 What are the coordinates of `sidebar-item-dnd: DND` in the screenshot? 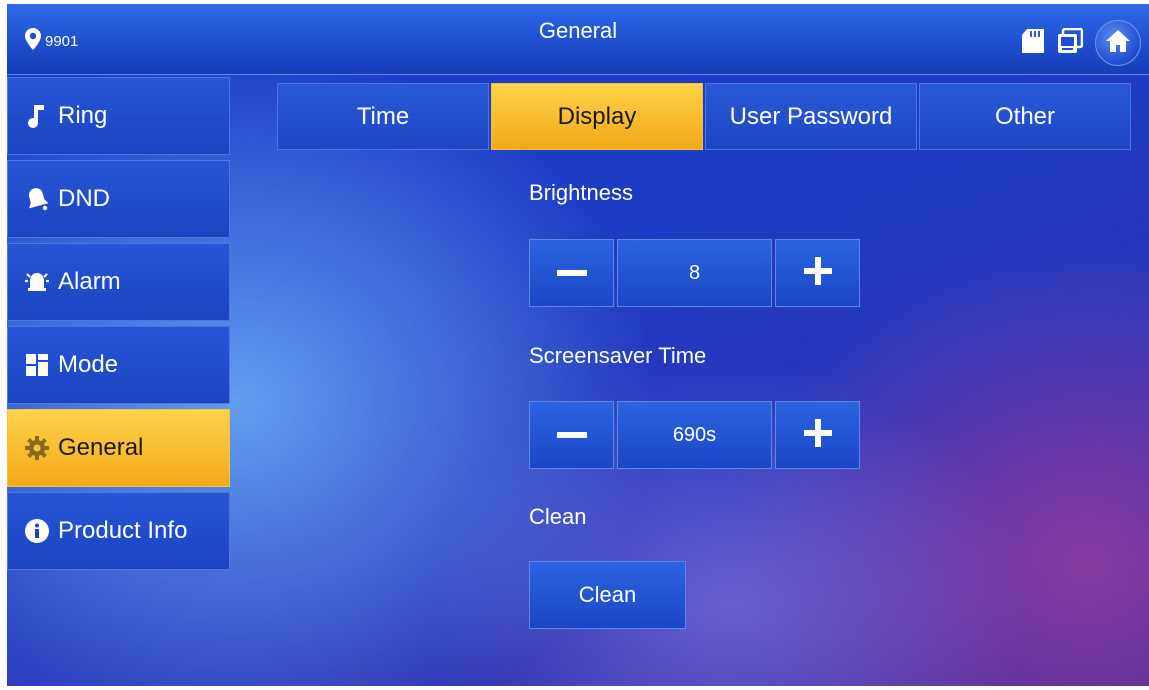 It's located at (118, 199).